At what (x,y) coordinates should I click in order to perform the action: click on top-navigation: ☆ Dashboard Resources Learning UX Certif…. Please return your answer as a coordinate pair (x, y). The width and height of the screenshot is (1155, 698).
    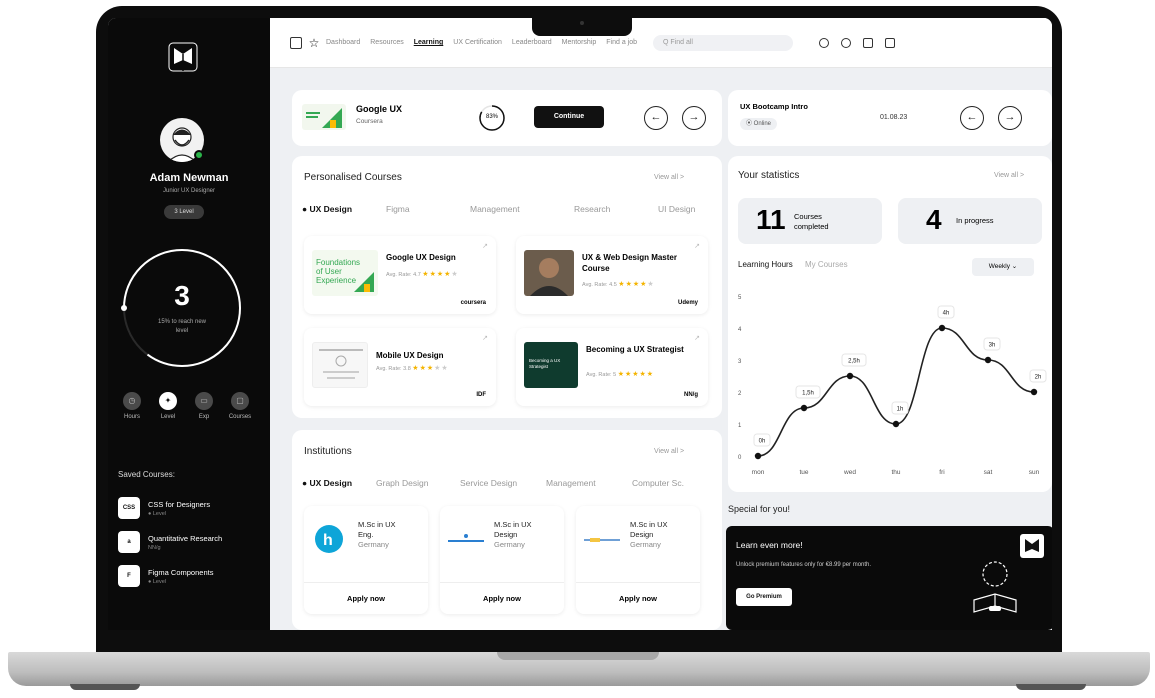
    Looking at the image, I should click on (661, 43).